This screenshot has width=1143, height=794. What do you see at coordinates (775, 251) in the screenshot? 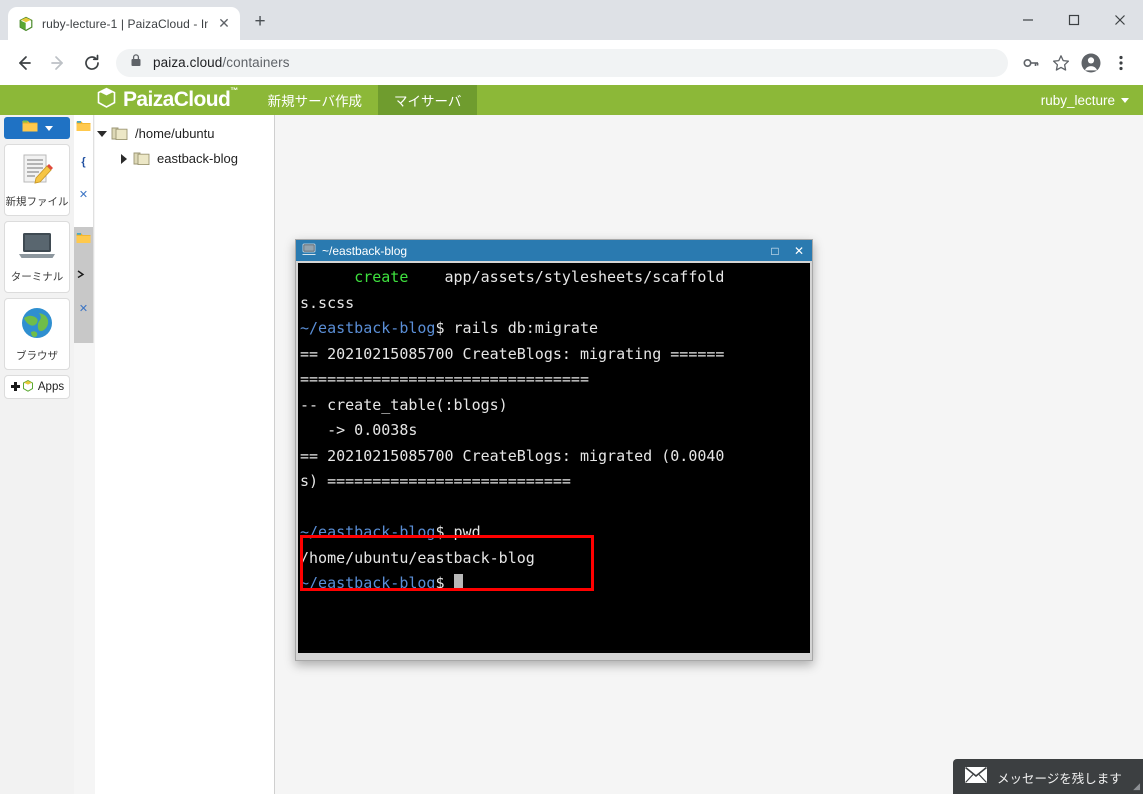
I see `terminal-maximize-icon: □` at bounding box center [775, 251].